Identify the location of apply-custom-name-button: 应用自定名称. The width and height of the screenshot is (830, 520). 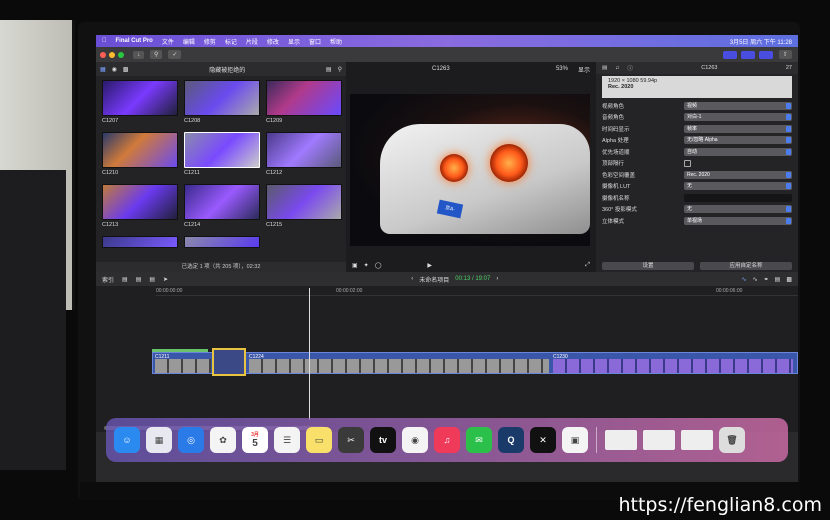
(746, 266).